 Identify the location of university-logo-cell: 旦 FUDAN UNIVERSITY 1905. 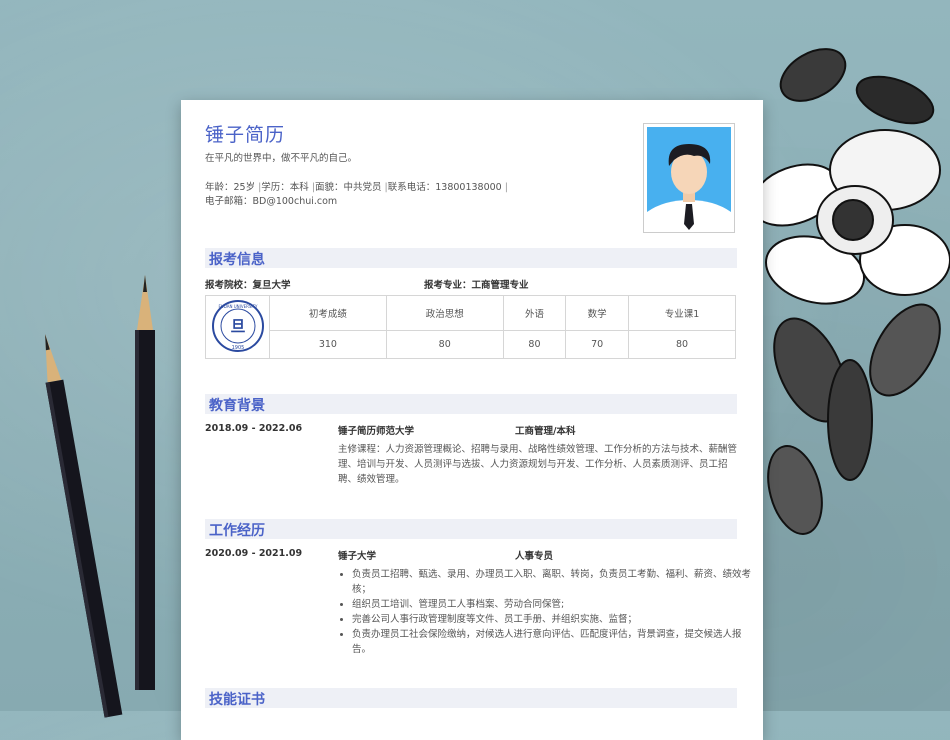
(237, 327).